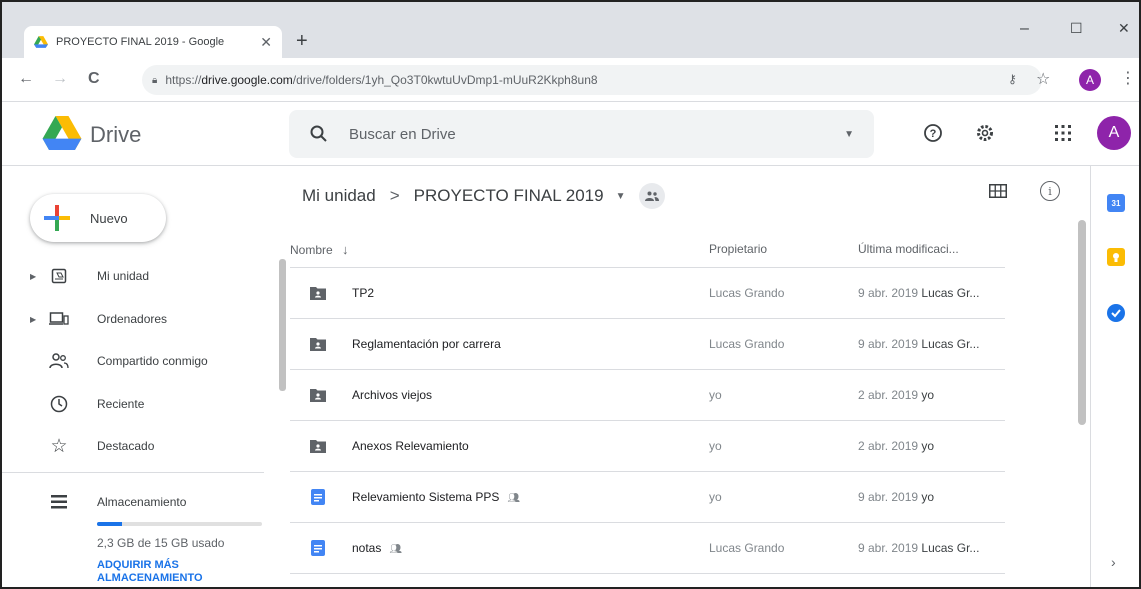 The width and height of the screenshot is (1141, 589). What do you see at coordinates (1114, 133) in the screenshot?
I see `account-avatar: A` at bounding box center [1114, 133].